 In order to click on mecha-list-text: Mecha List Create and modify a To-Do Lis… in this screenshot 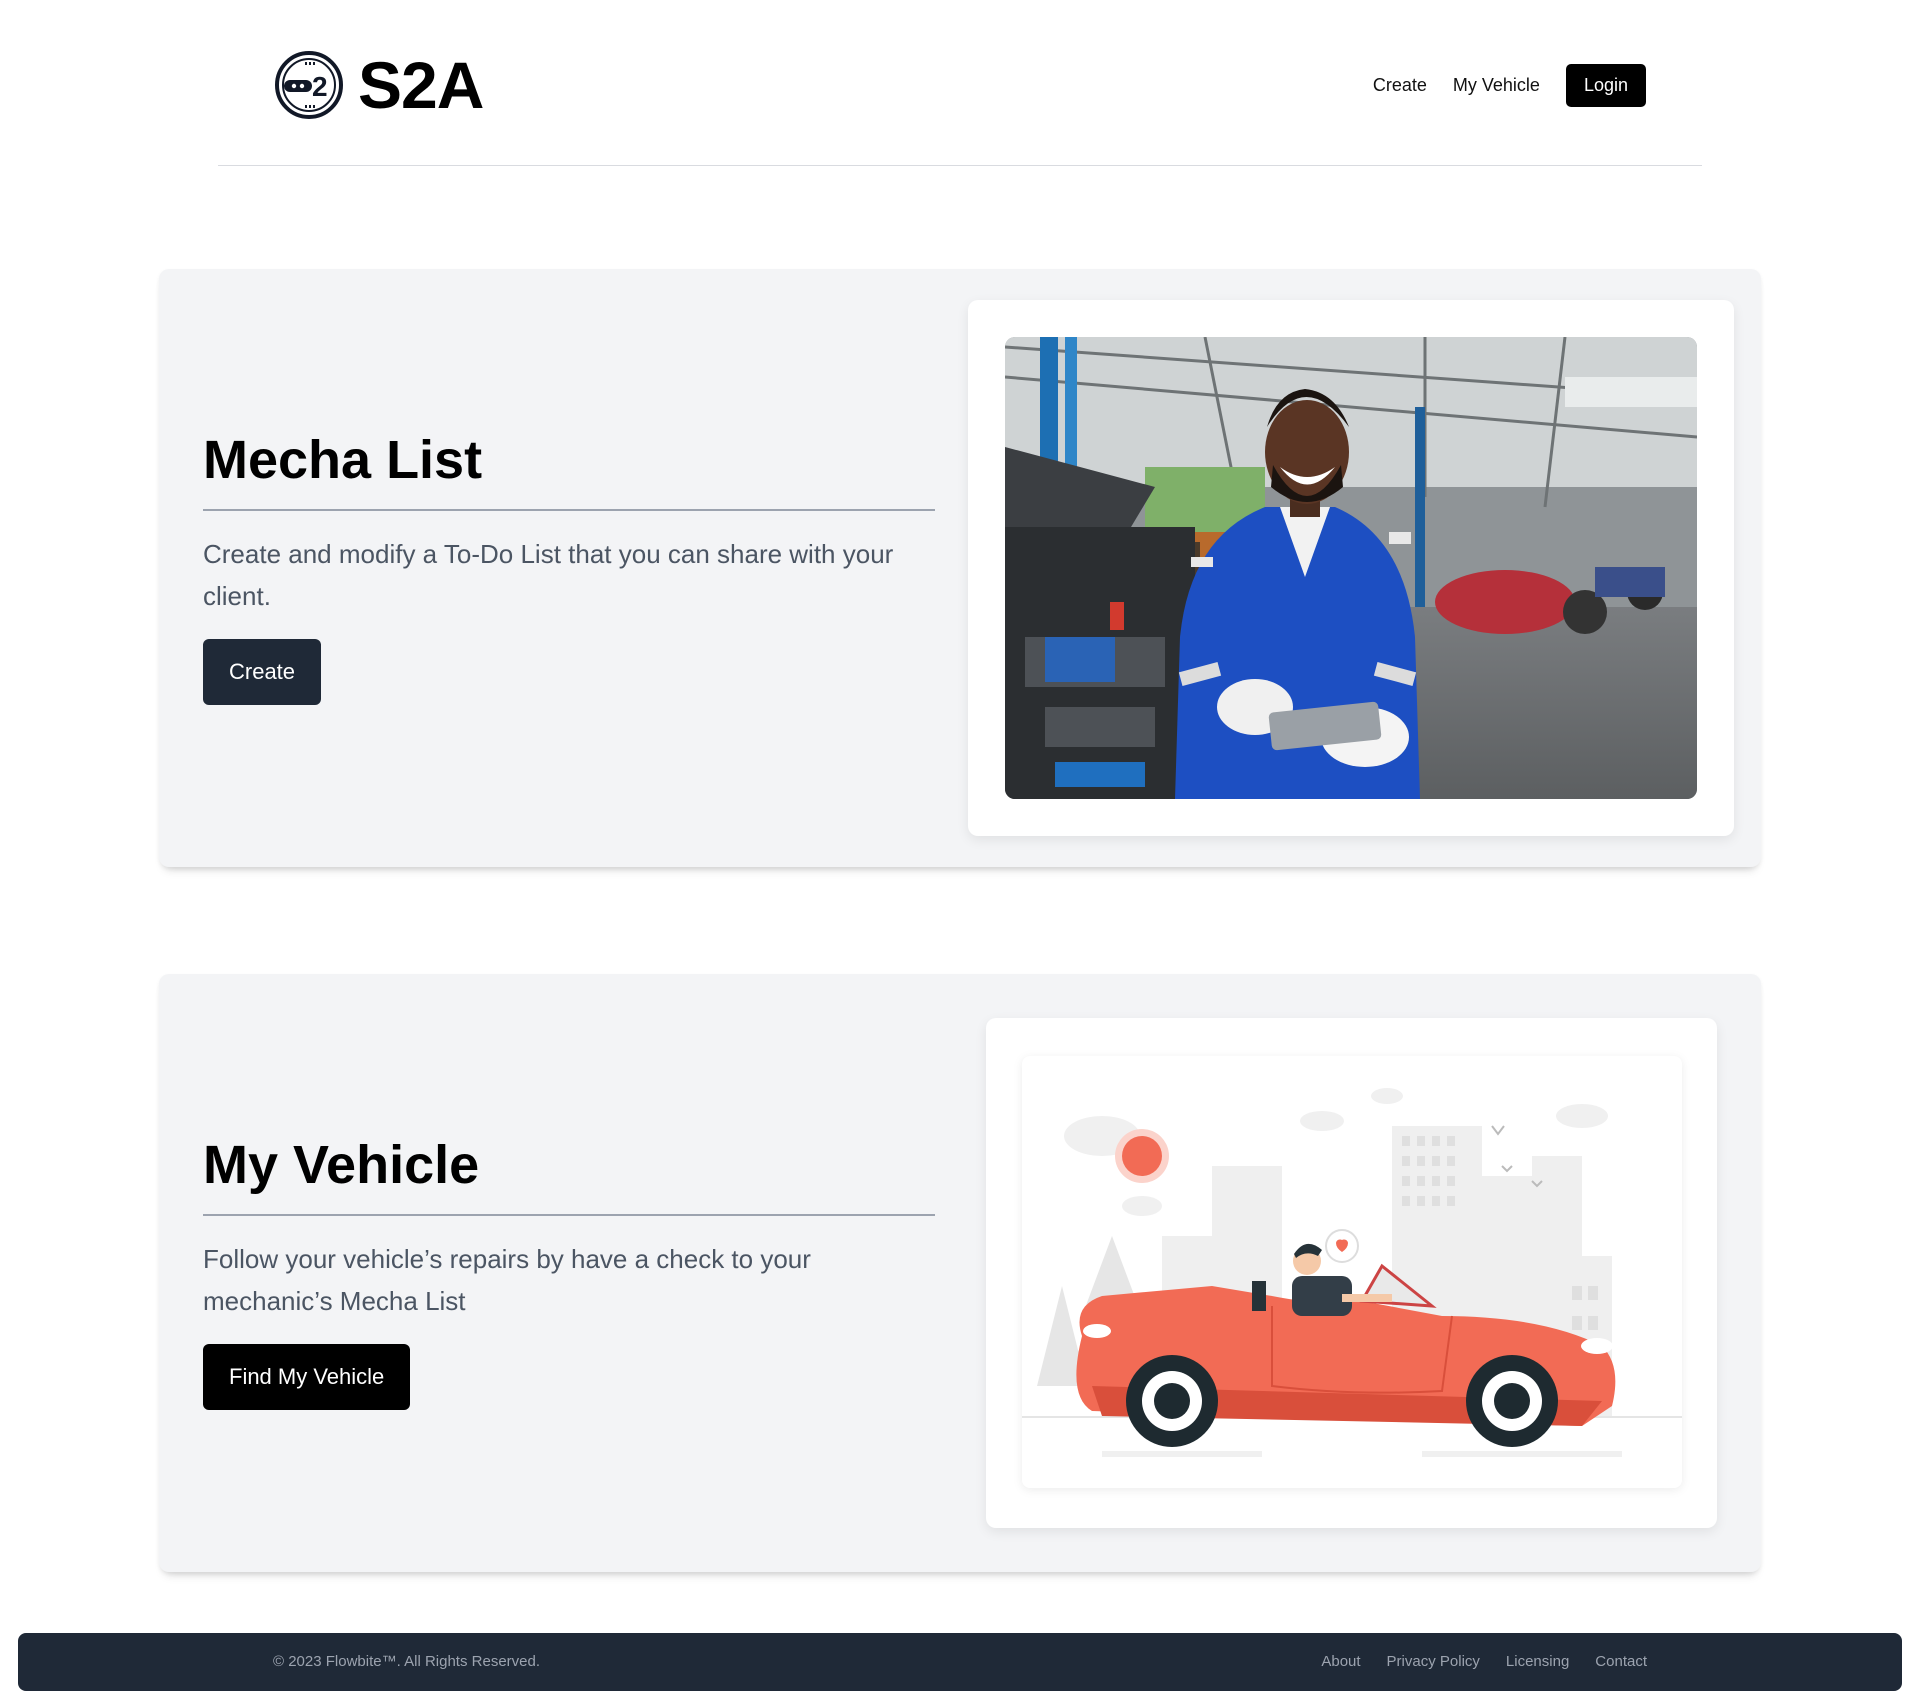, I will do `click(569, 567)`.